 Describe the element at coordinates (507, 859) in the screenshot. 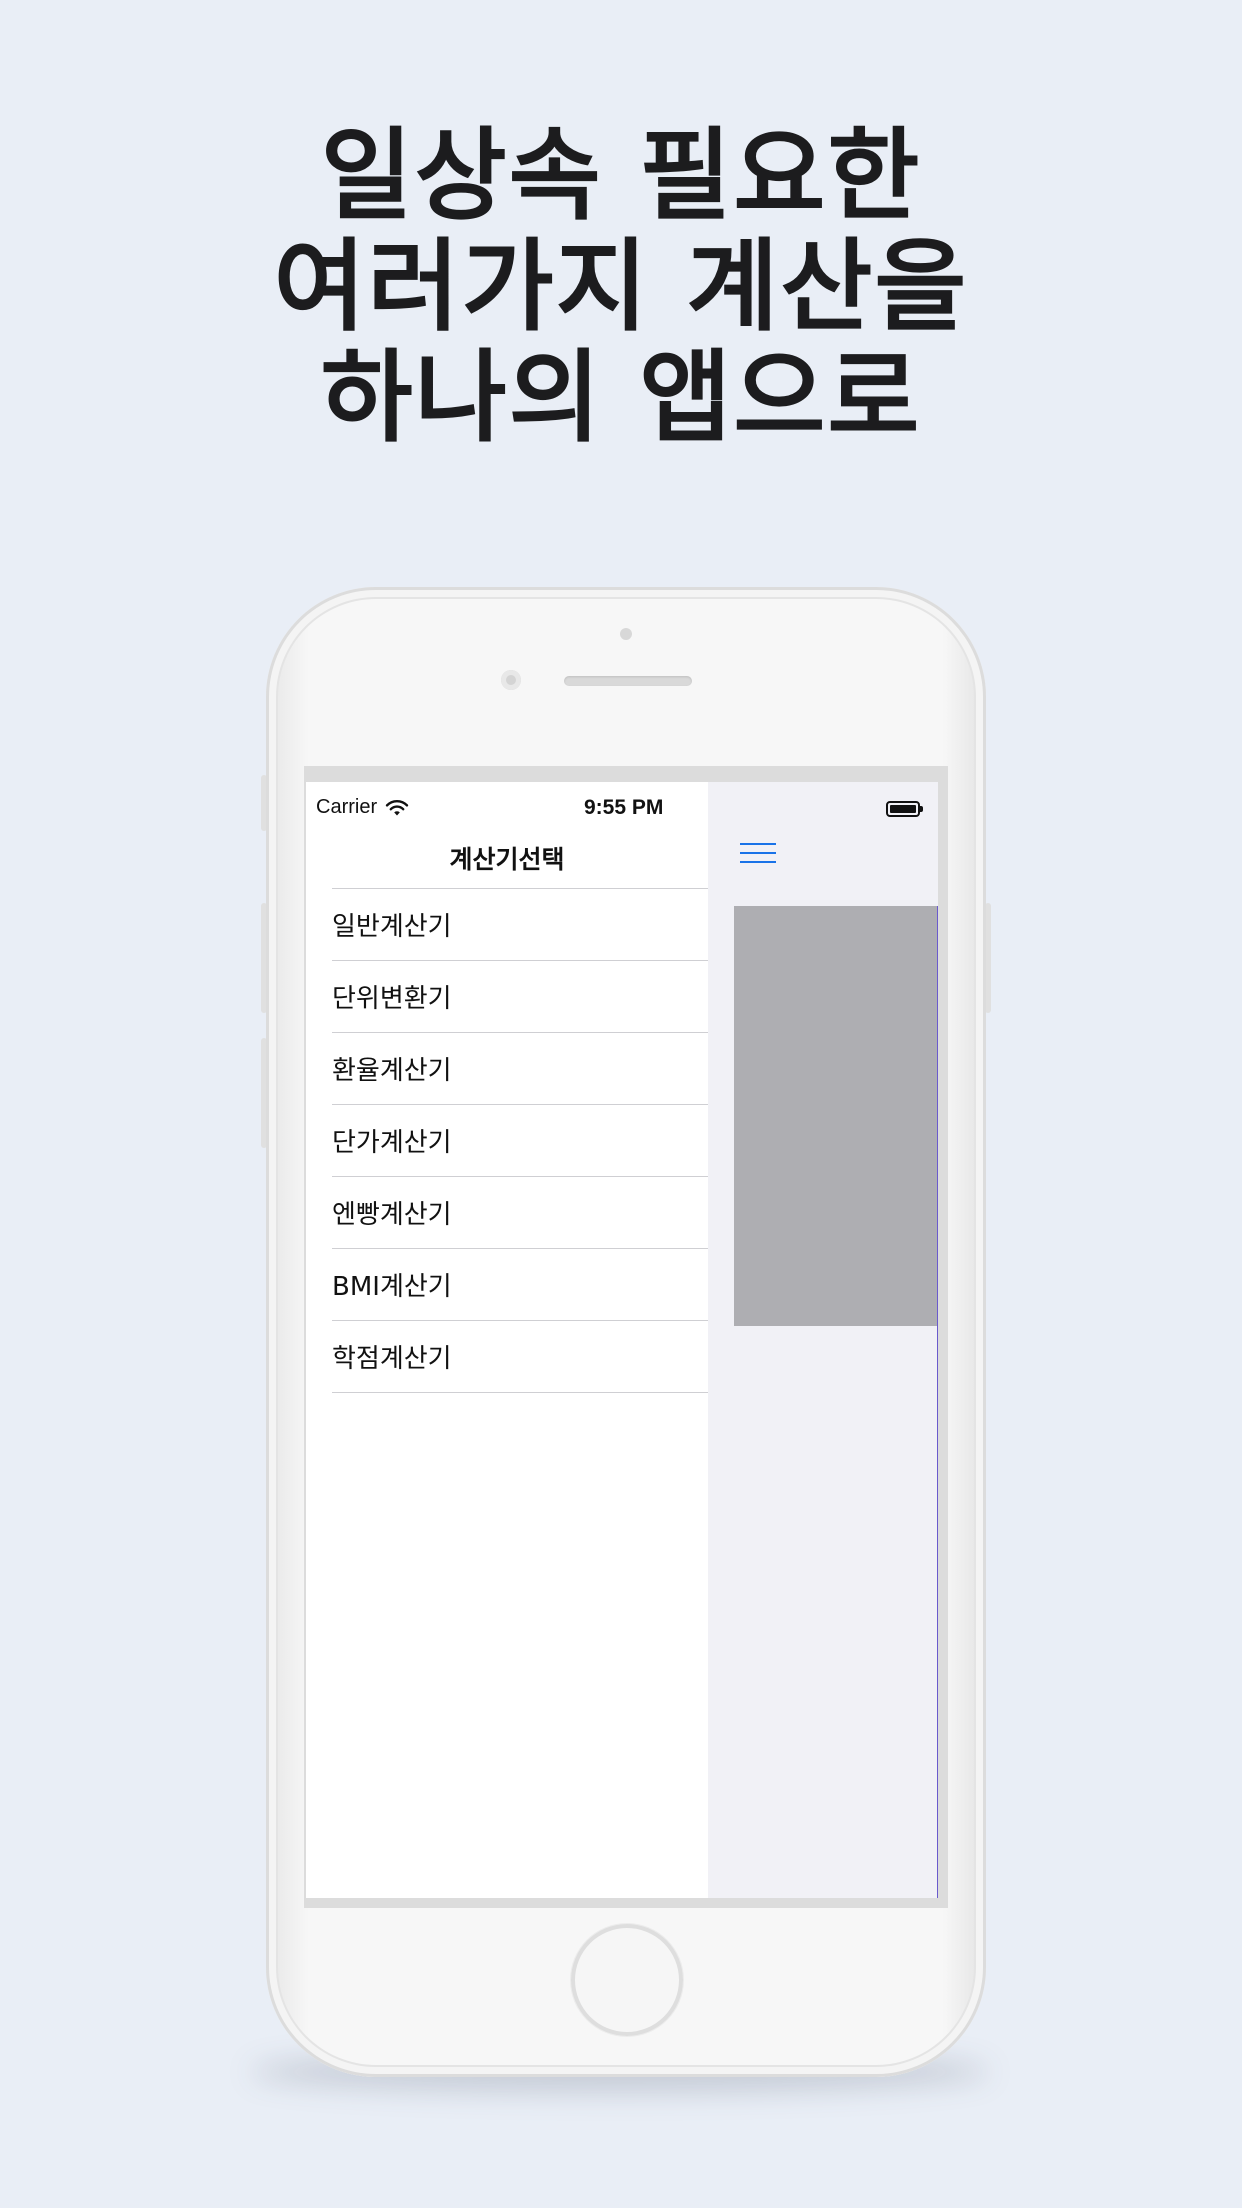

I see `menu-title: 계산기선택` at that location.